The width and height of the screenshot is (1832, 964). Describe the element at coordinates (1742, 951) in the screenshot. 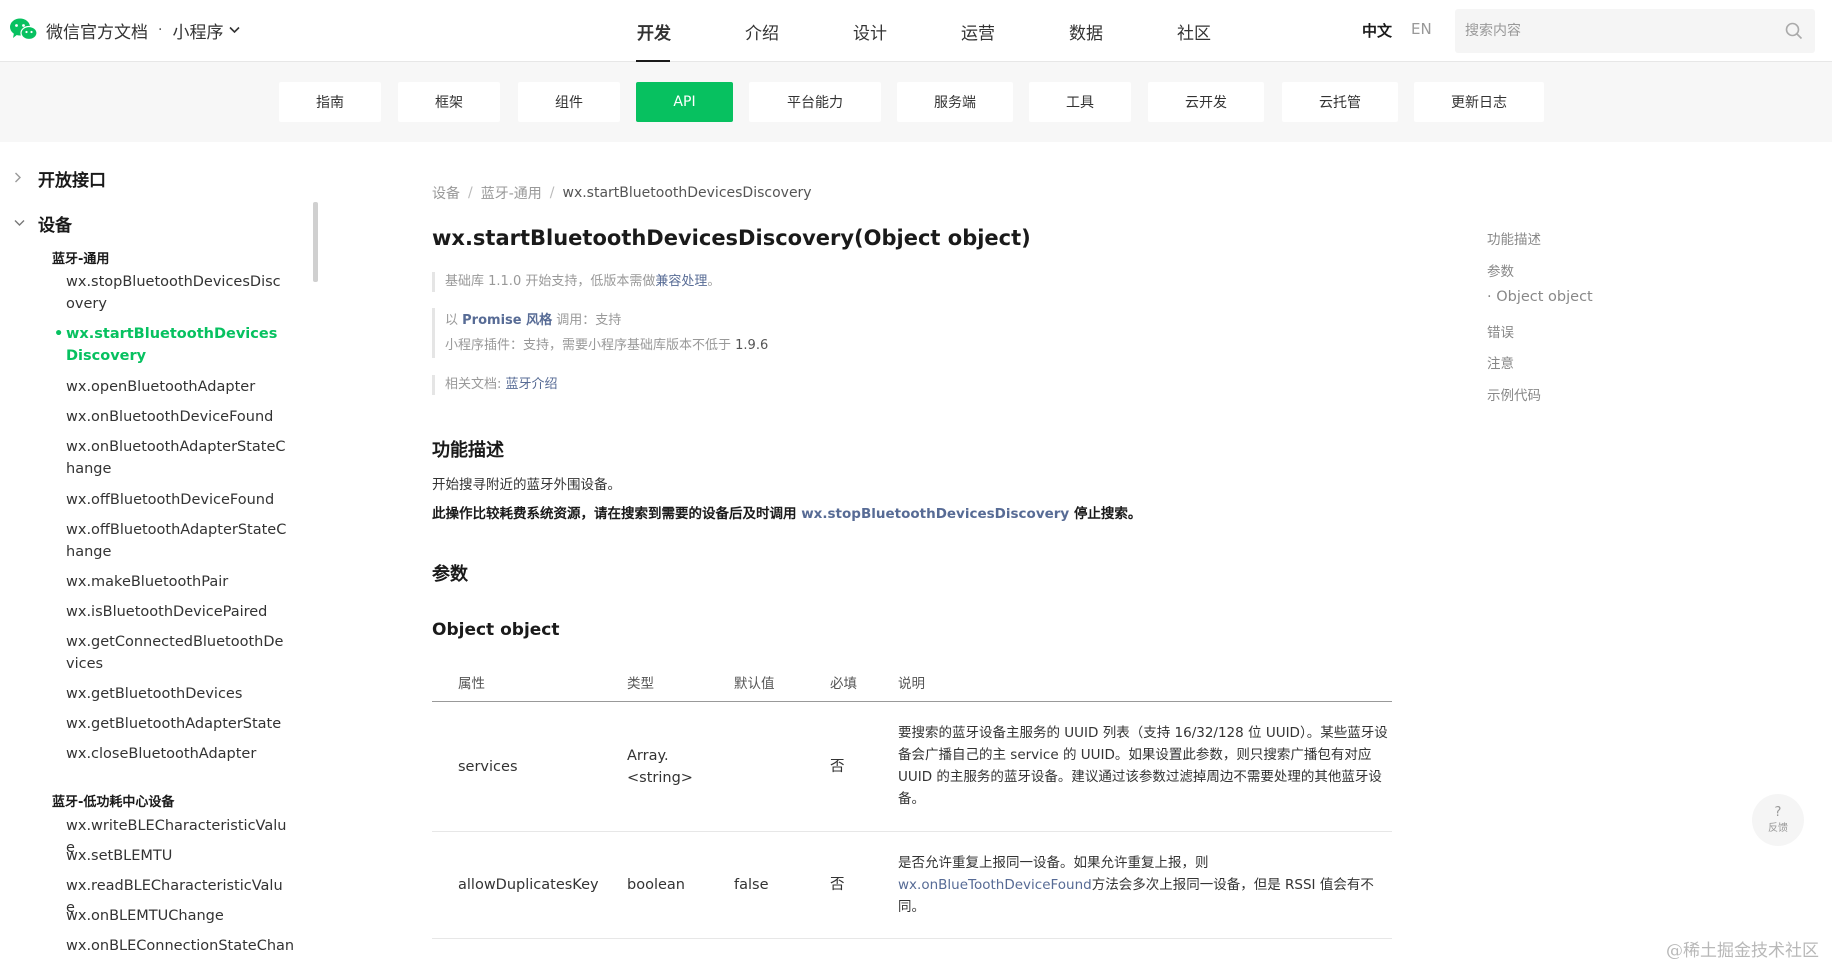

I see `watermark: @稀土掘金技术社区` at that location.